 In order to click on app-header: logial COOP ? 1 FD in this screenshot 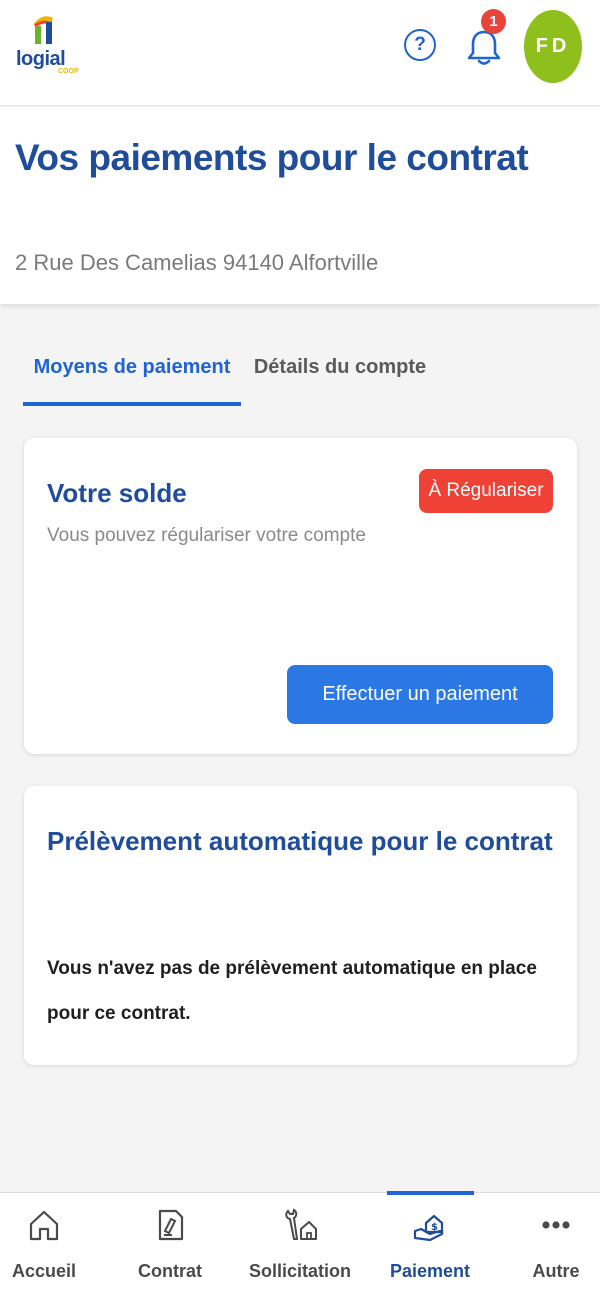, I will do `click(300, 53)`.